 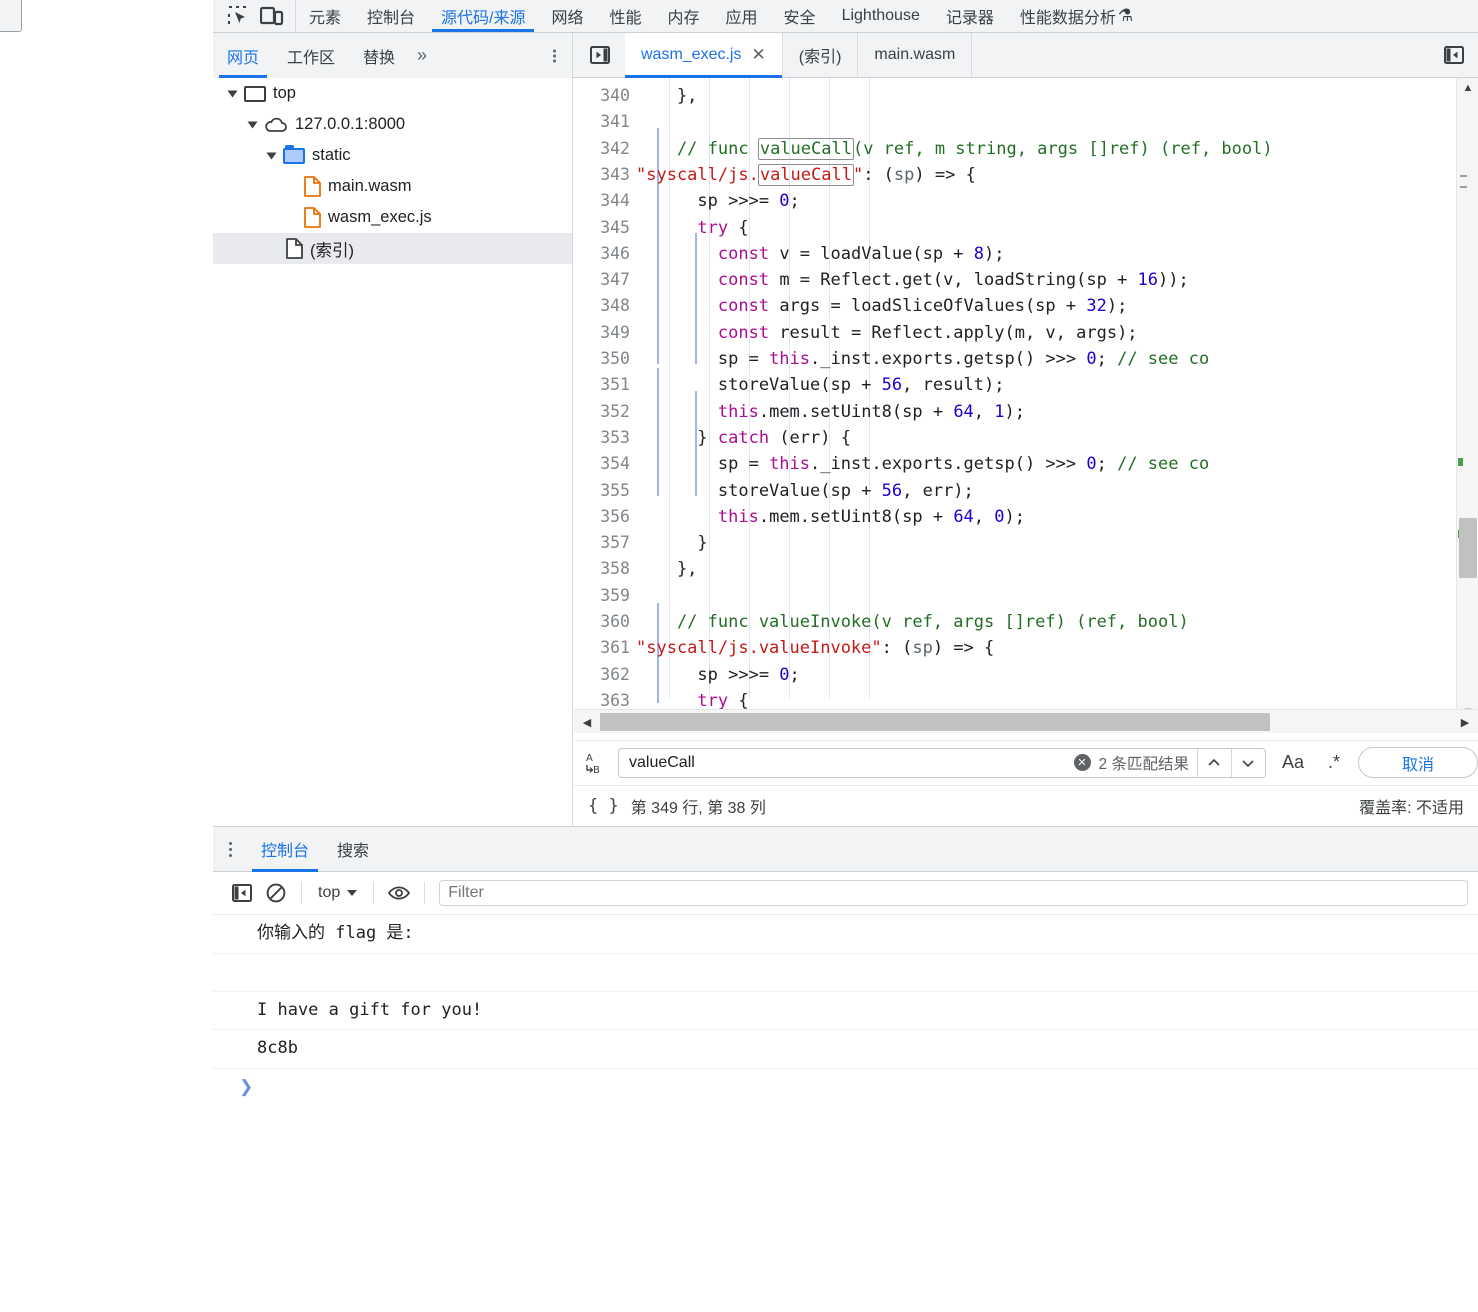 I want to click on search-field-wrapper: ✕ 2 条匹配结果, so click(x=942, y=762).